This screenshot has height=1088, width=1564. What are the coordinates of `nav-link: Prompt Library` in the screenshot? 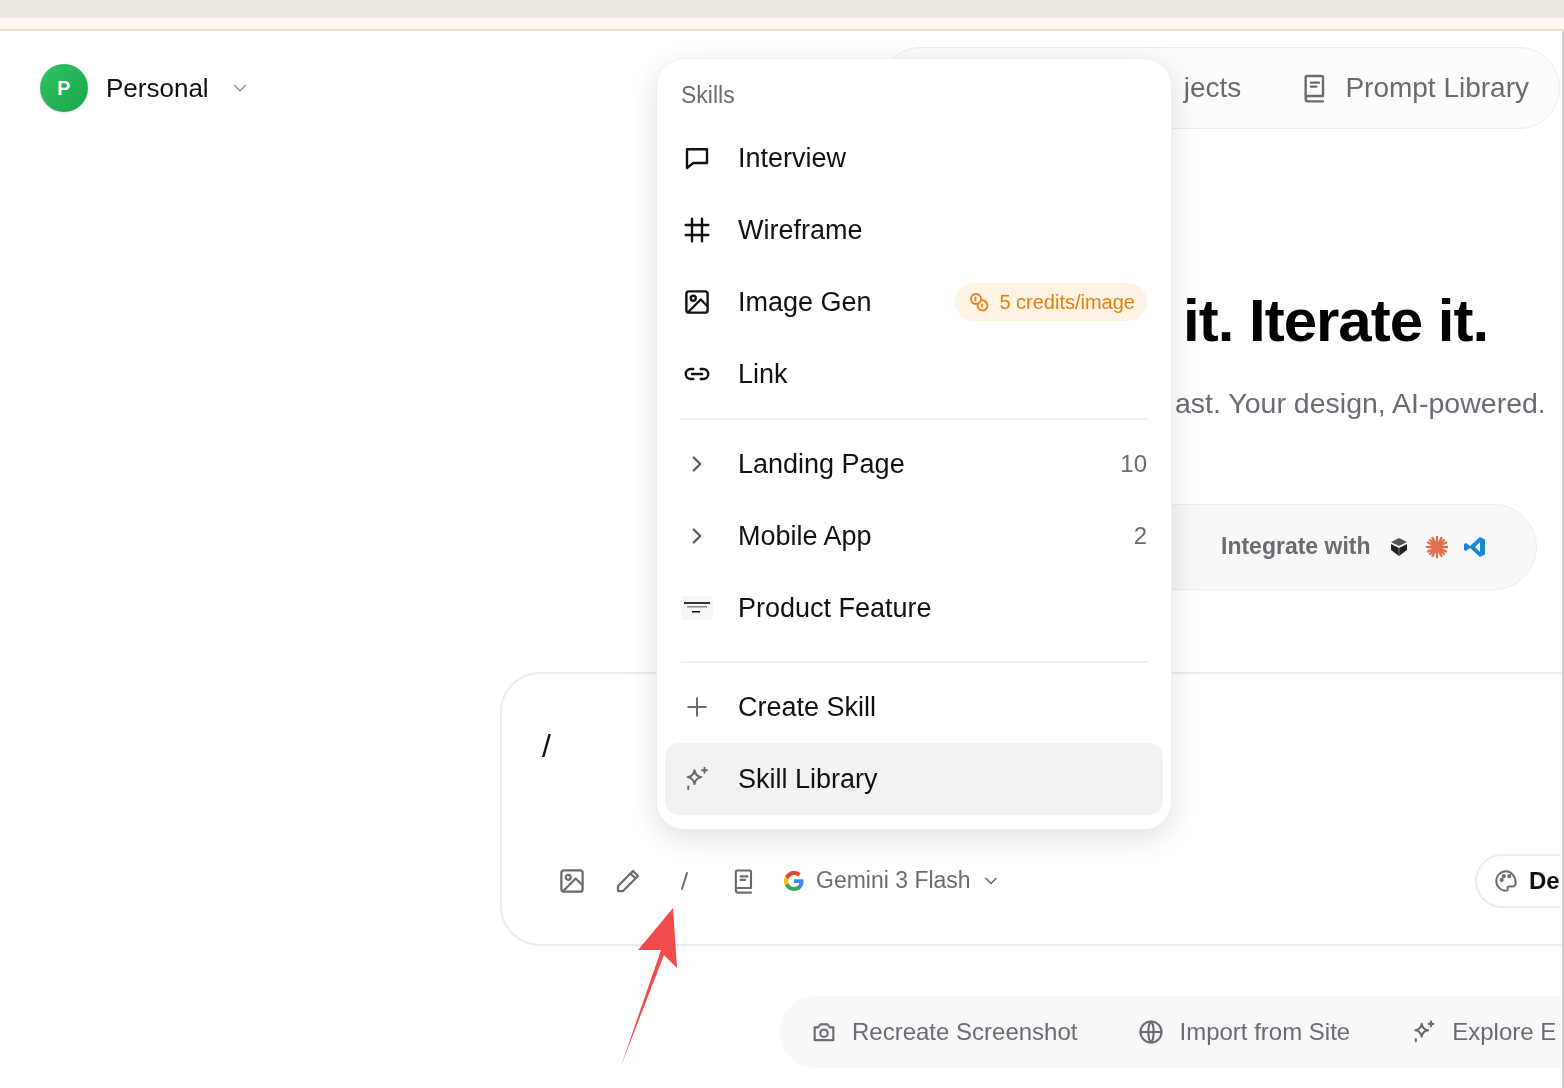 It's located at (1414, 88).